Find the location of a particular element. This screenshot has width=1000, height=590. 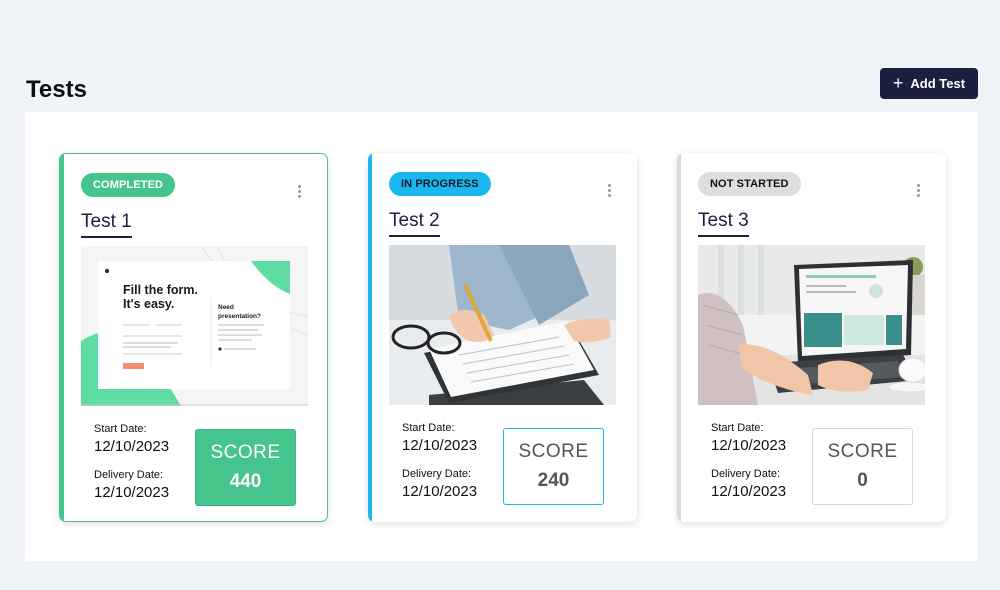

score-box: SCORE 240 is located at coordinates (553, 466).